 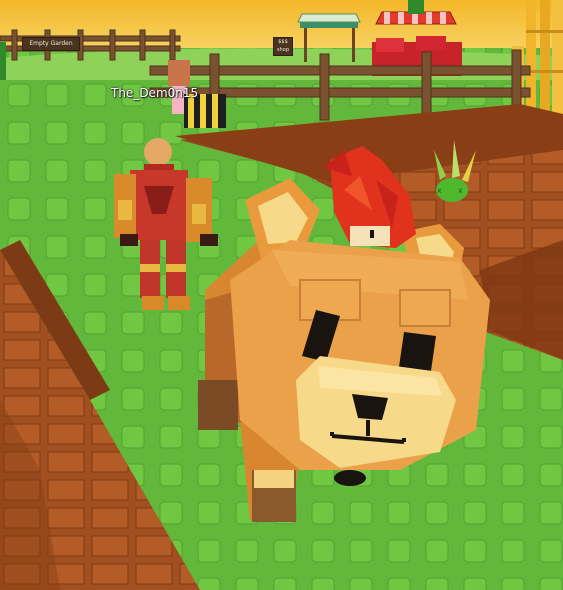 I want to click on price-sign-line1: $$$, so click(x=283, y=42).